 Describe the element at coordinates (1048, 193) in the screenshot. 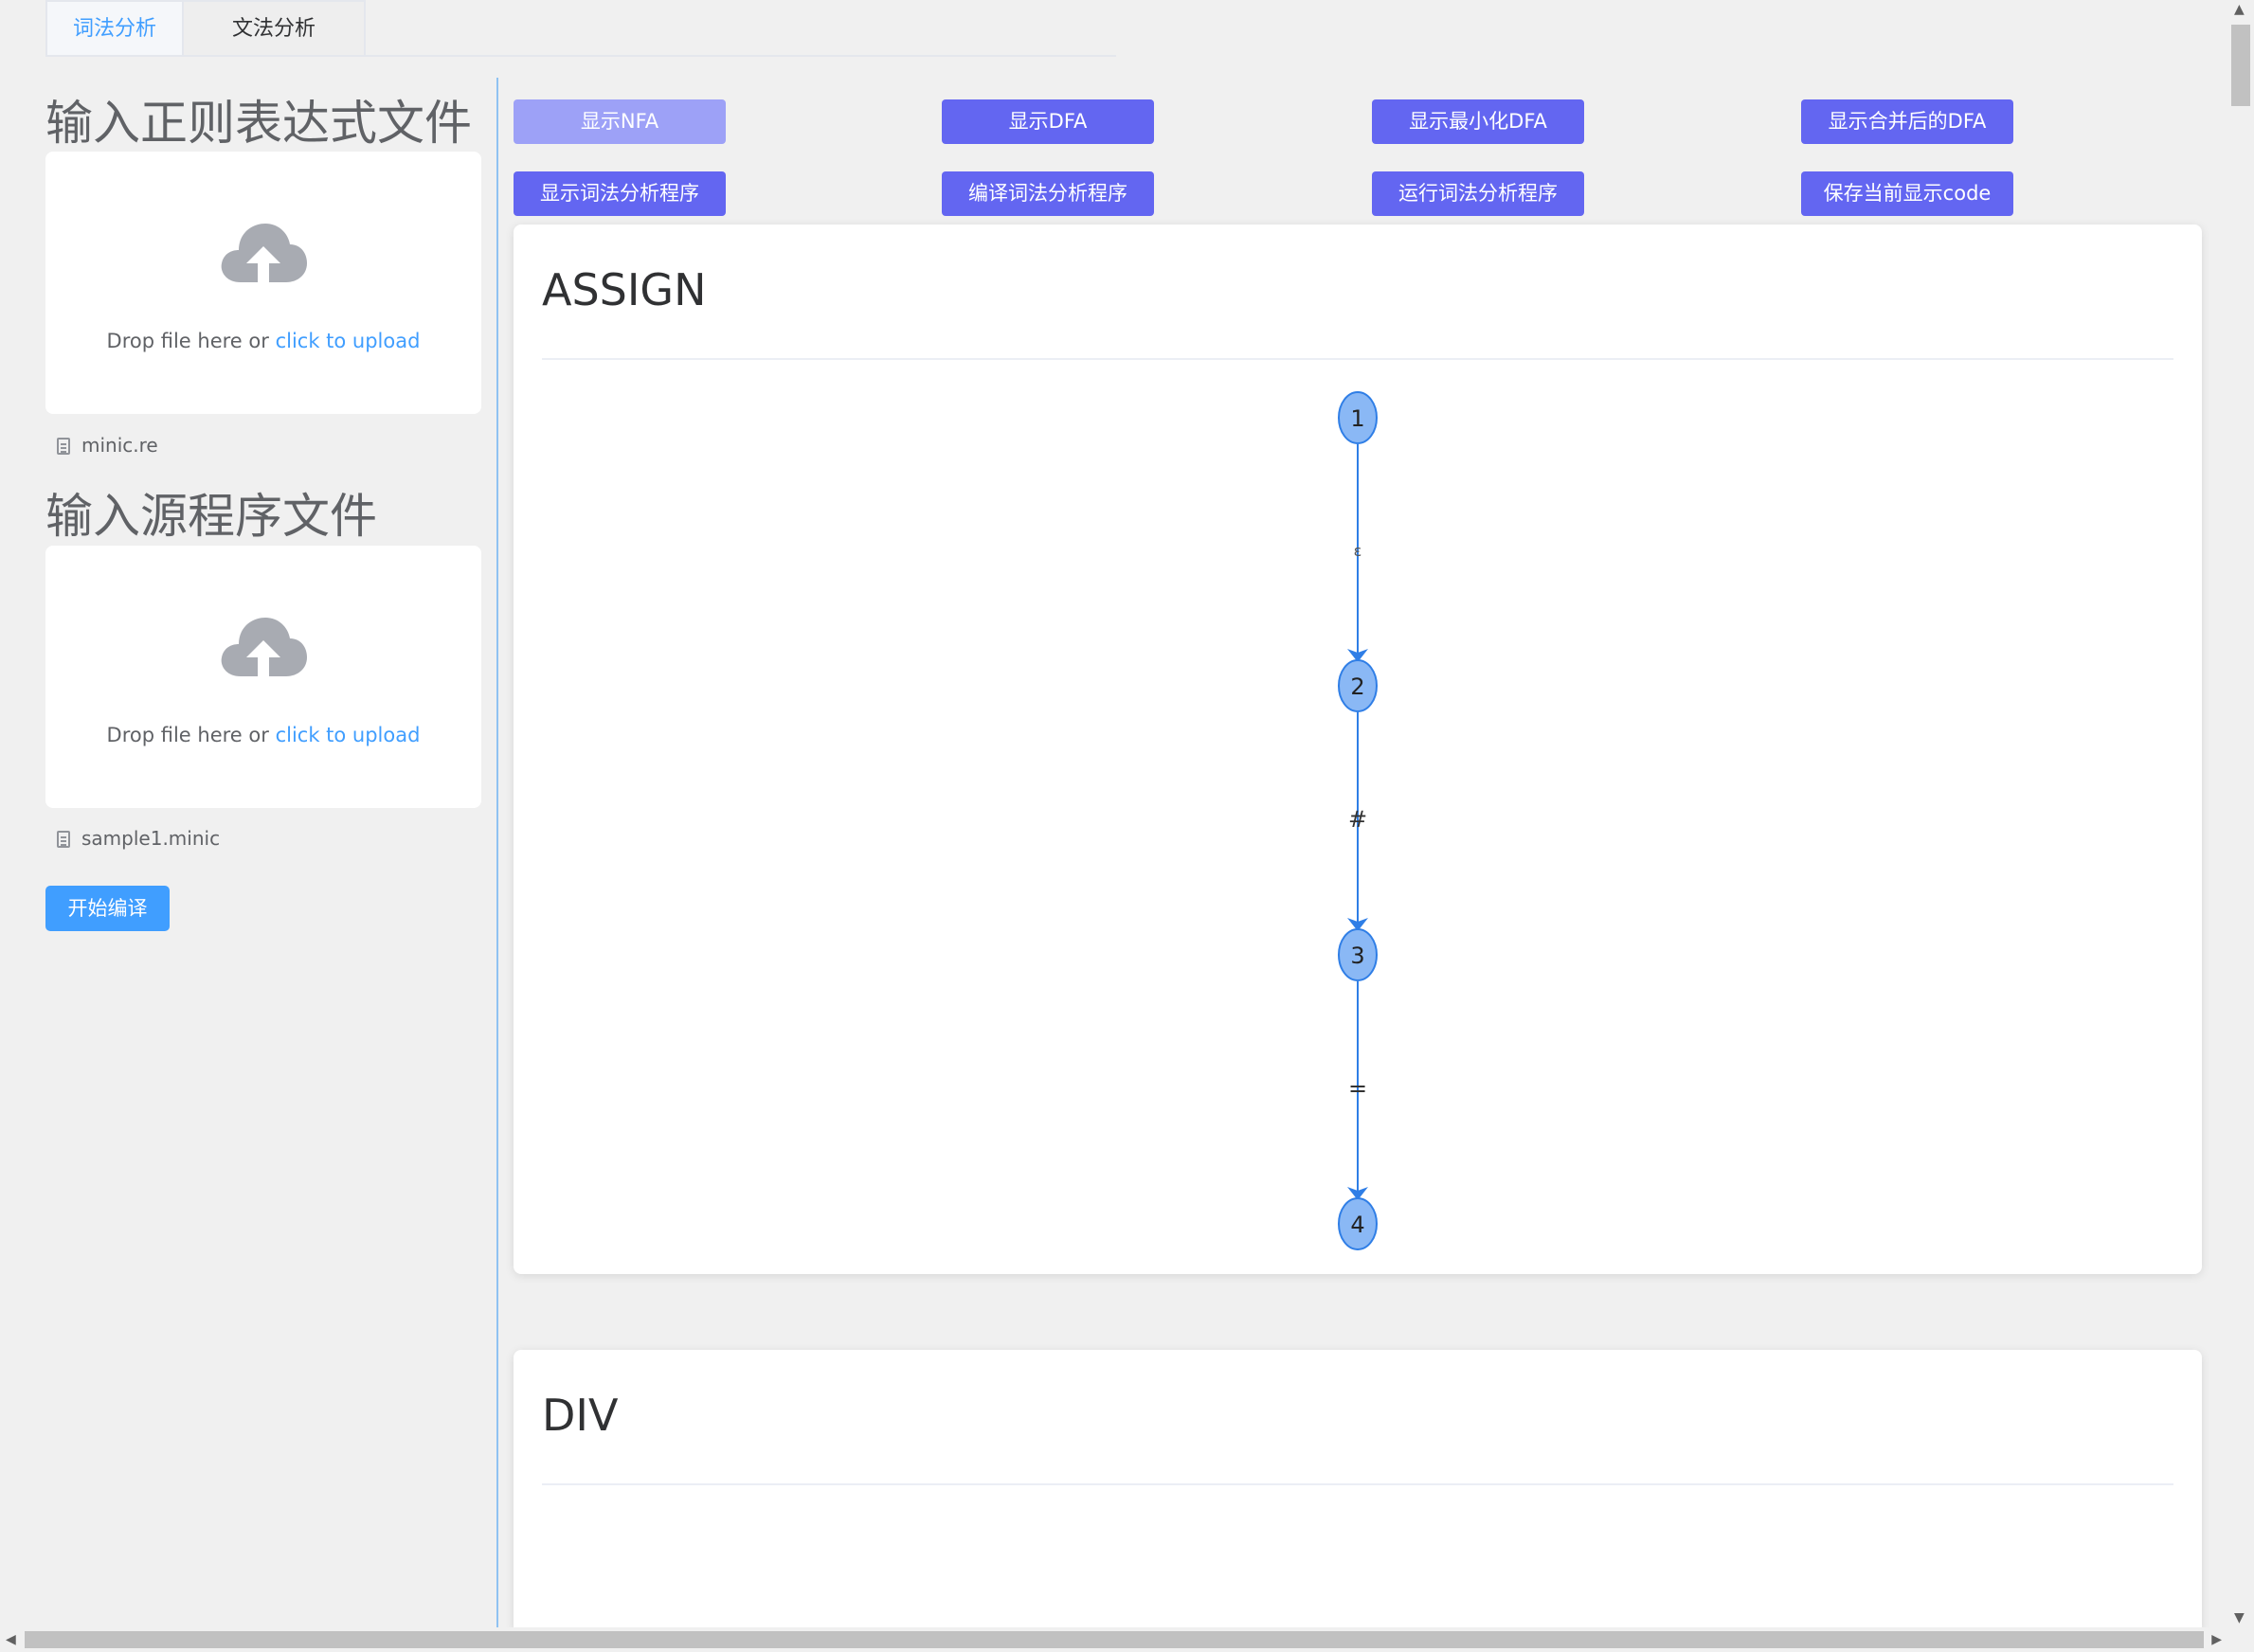

I see `compile-lexer-program-button: 编译词法分析程序` at that location.